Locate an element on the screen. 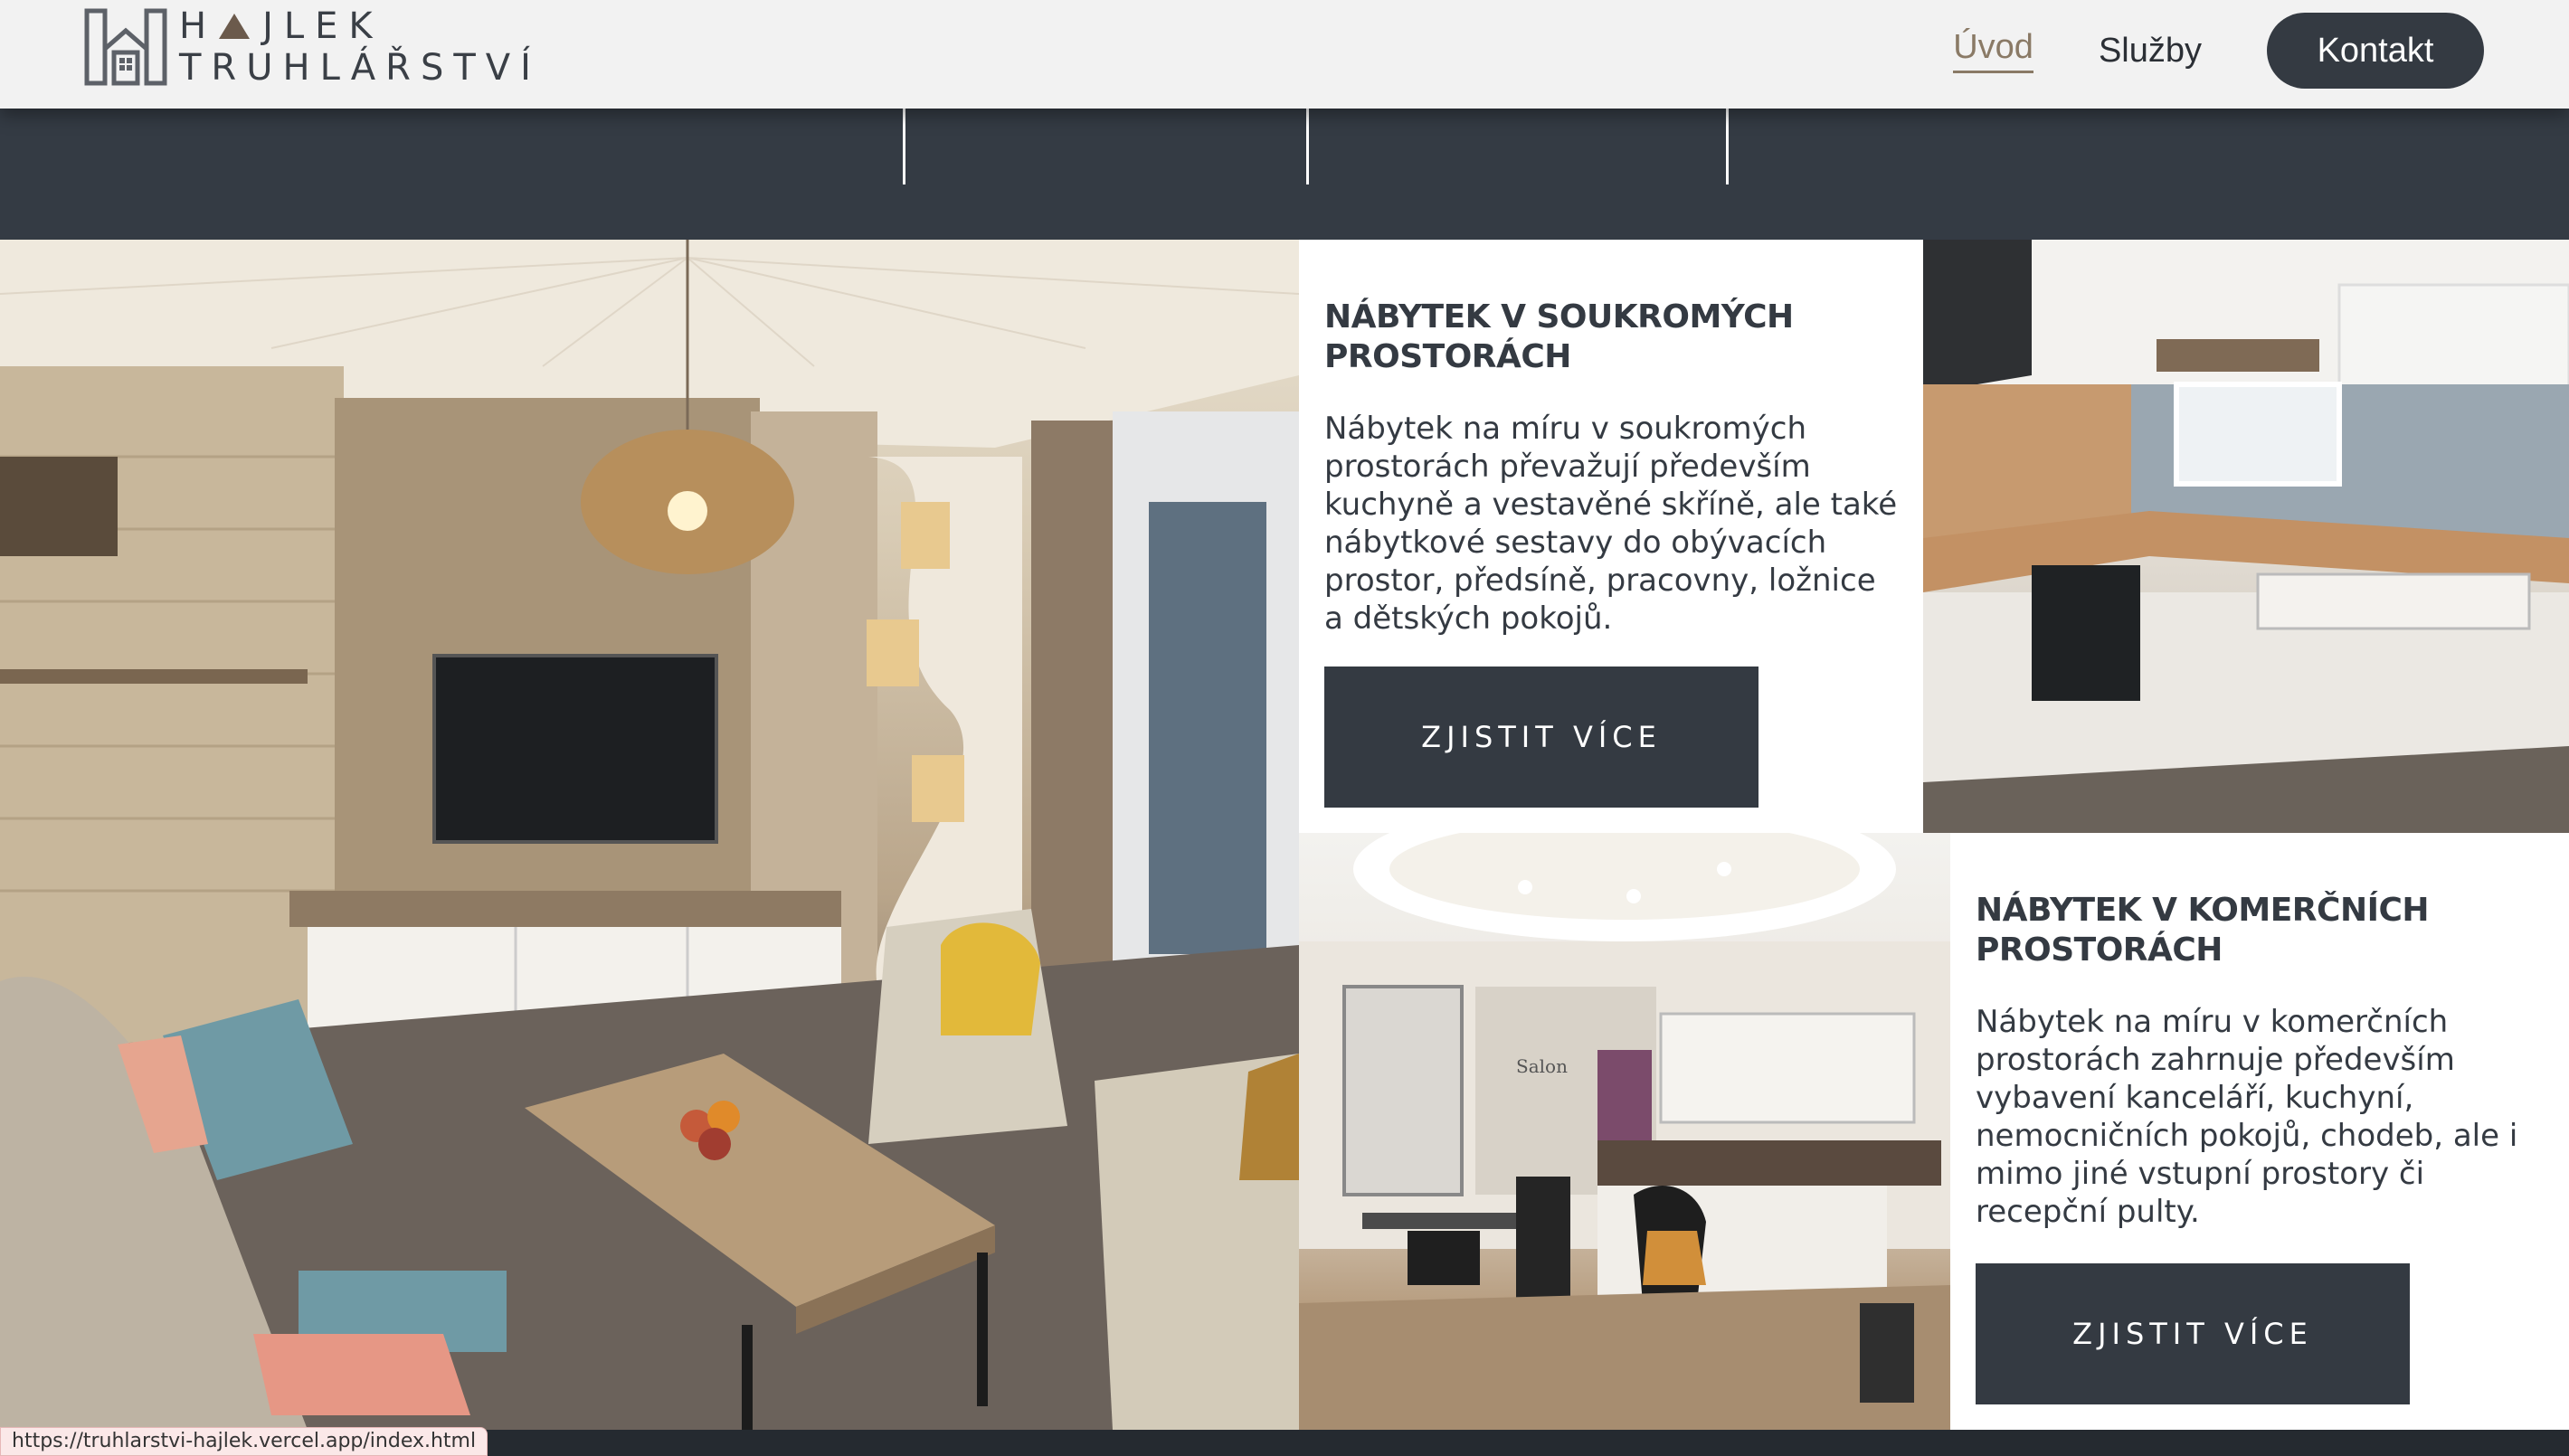  commercial-learn-more-button: ZJISTIT VÍCE is located at coordinates (2193, 1333).